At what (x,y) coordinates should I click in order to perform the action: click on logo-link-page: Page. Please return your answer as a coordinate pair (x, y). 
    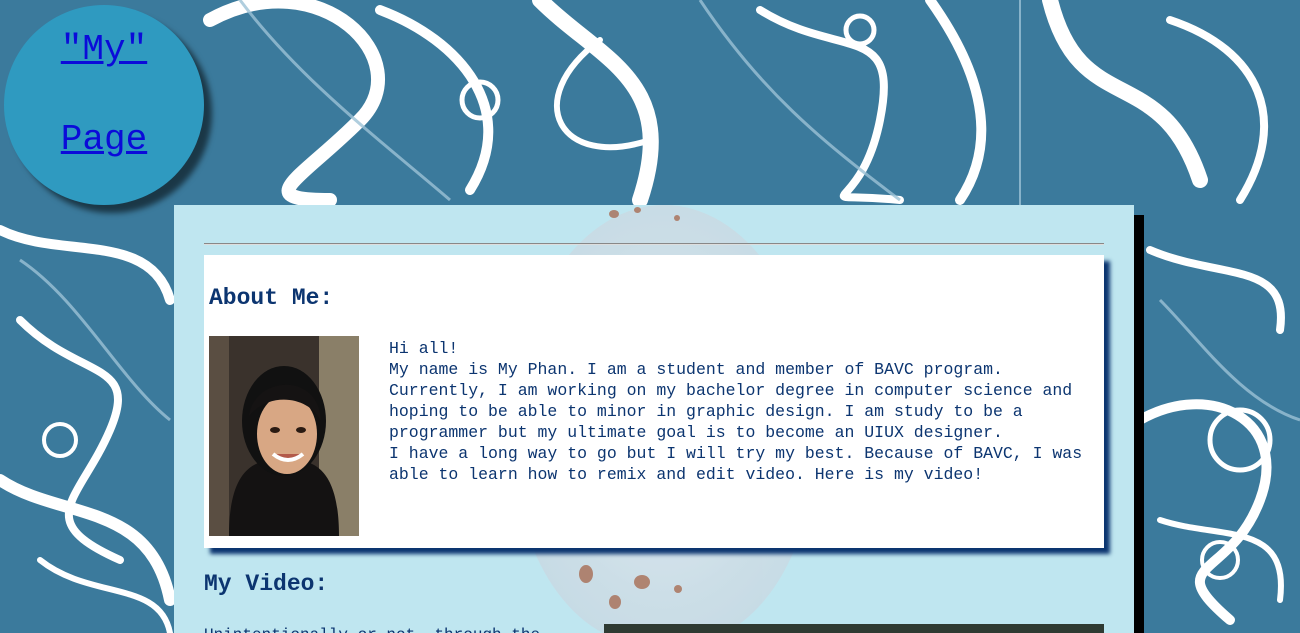
    Looking at the image, I should click on (104, 140).